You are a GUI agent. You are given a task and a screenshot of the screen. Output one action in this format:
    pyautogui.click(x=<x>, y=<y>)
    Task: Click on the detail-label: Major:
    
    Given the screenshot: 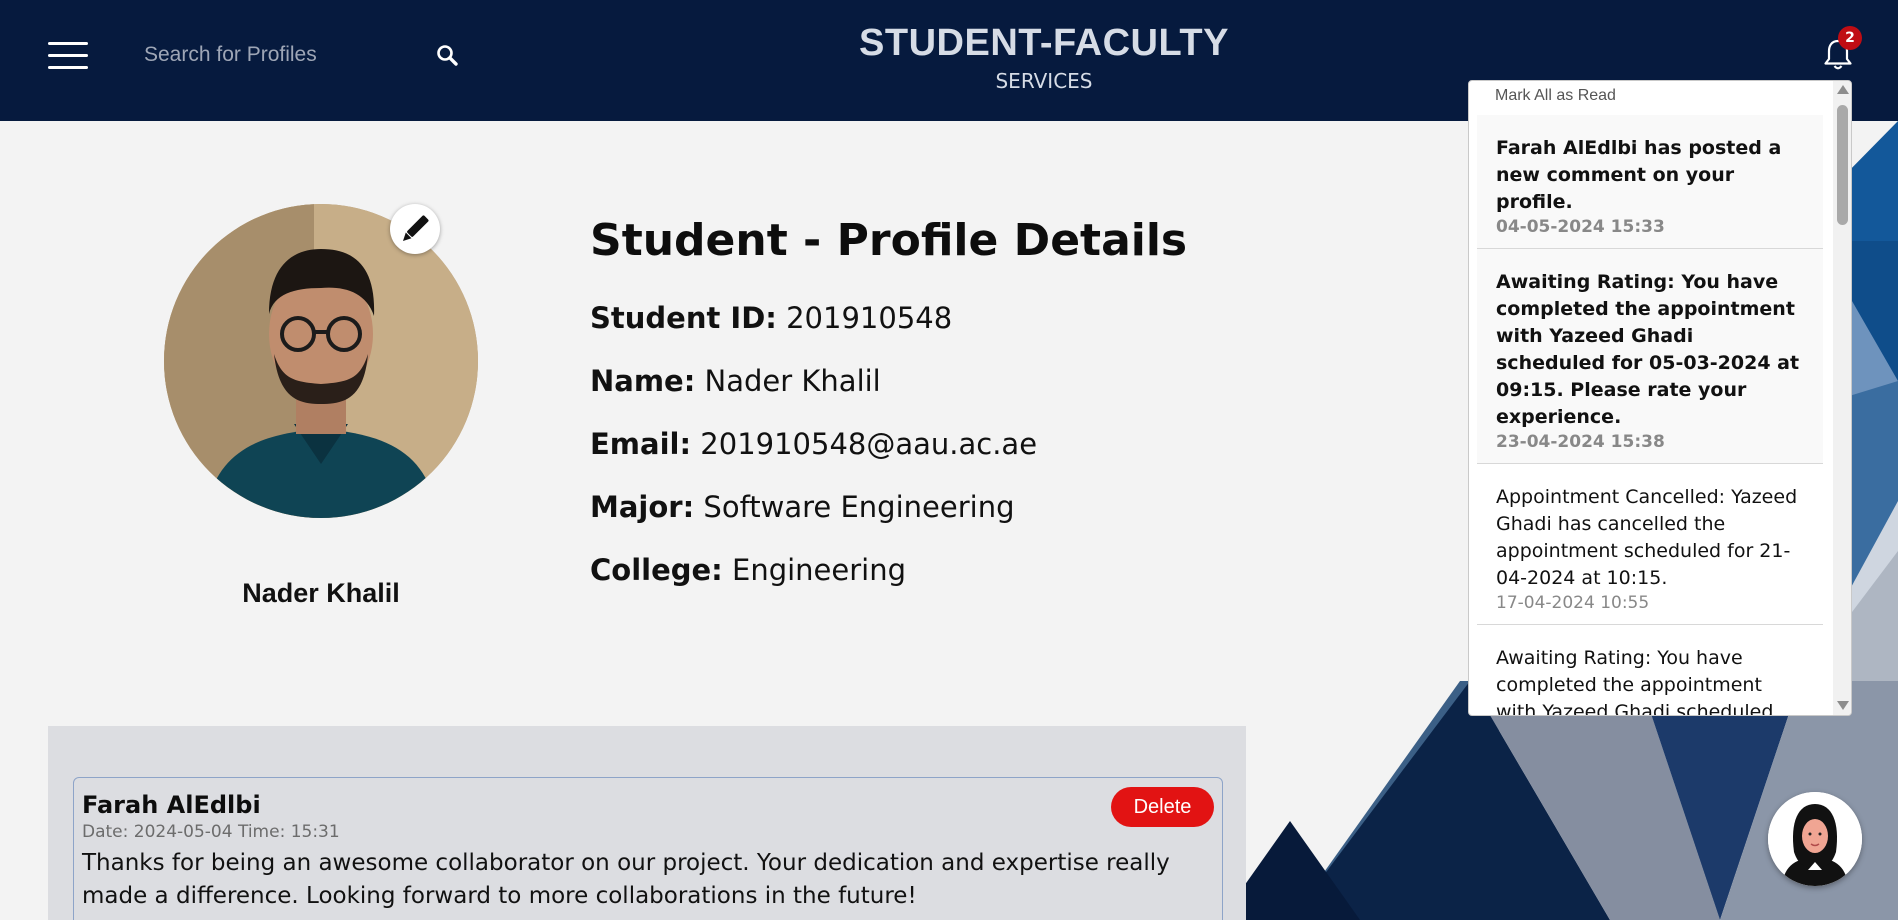 What is the action you would take?
    pyautogui.click(x=642, y=507)
    